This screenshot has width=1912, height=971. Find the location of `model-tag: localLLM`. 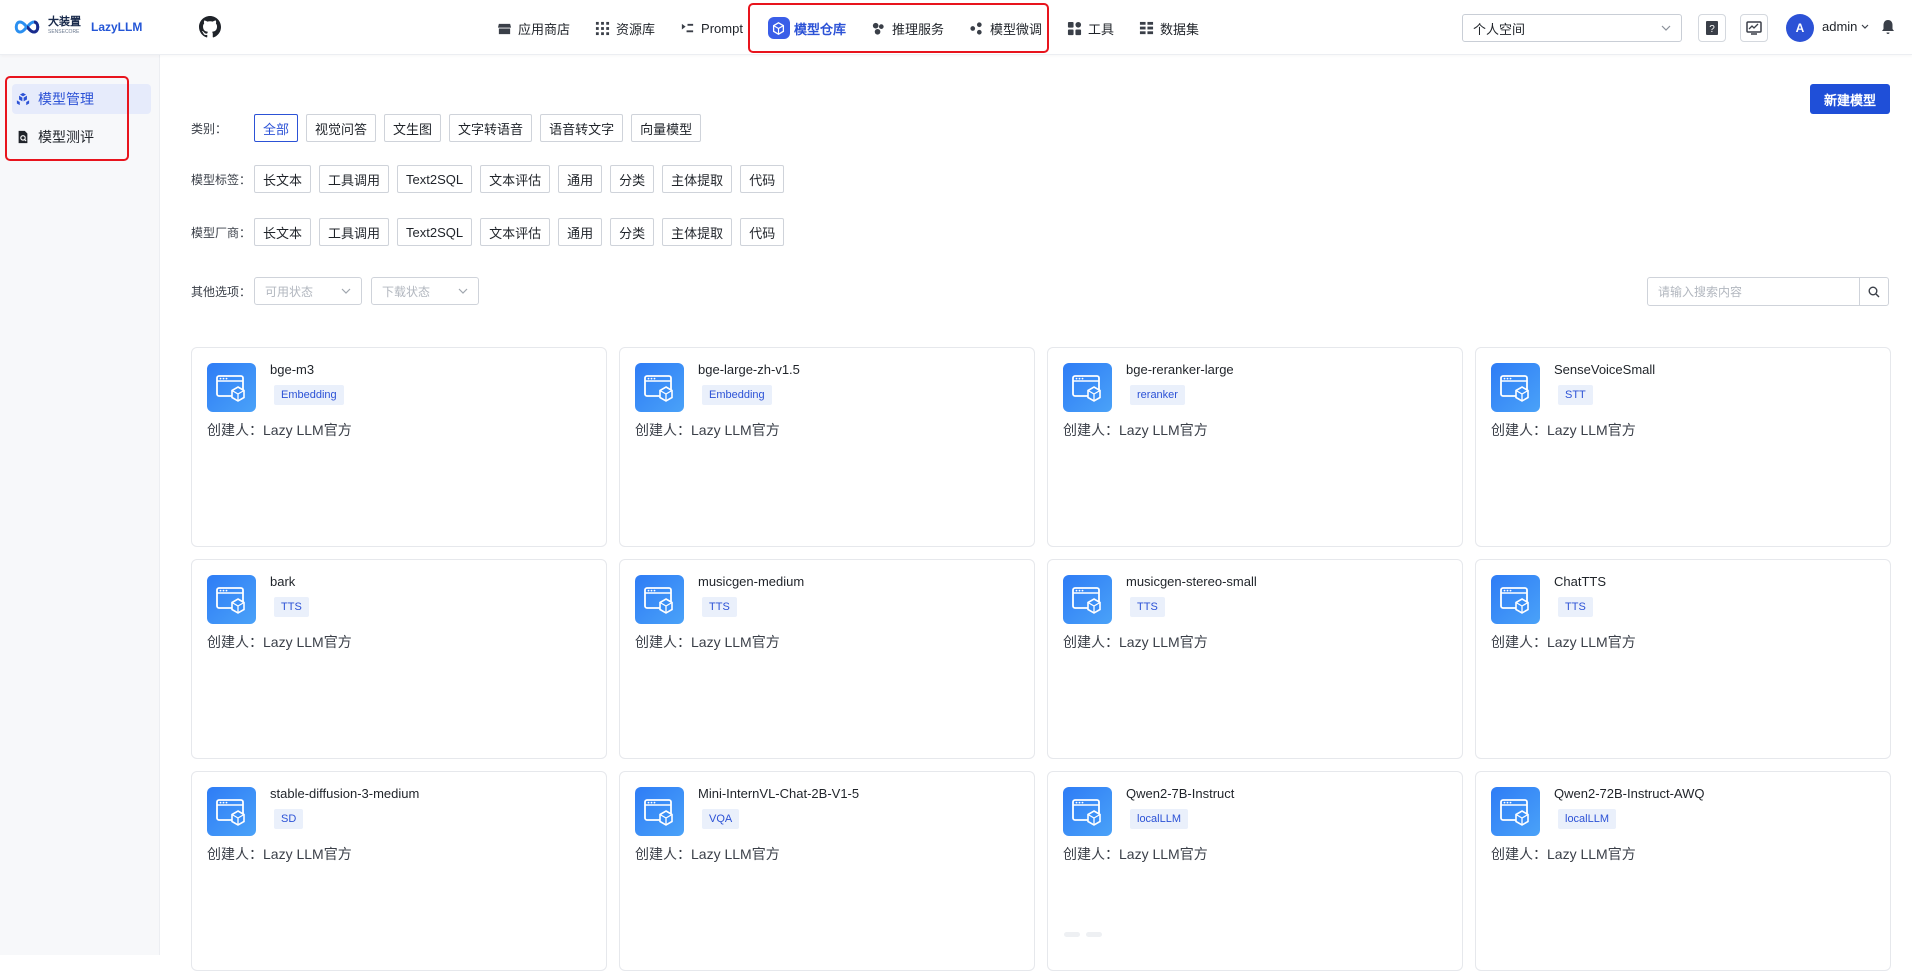

model-tag: localLLM is located at coordinates (1159, 819).